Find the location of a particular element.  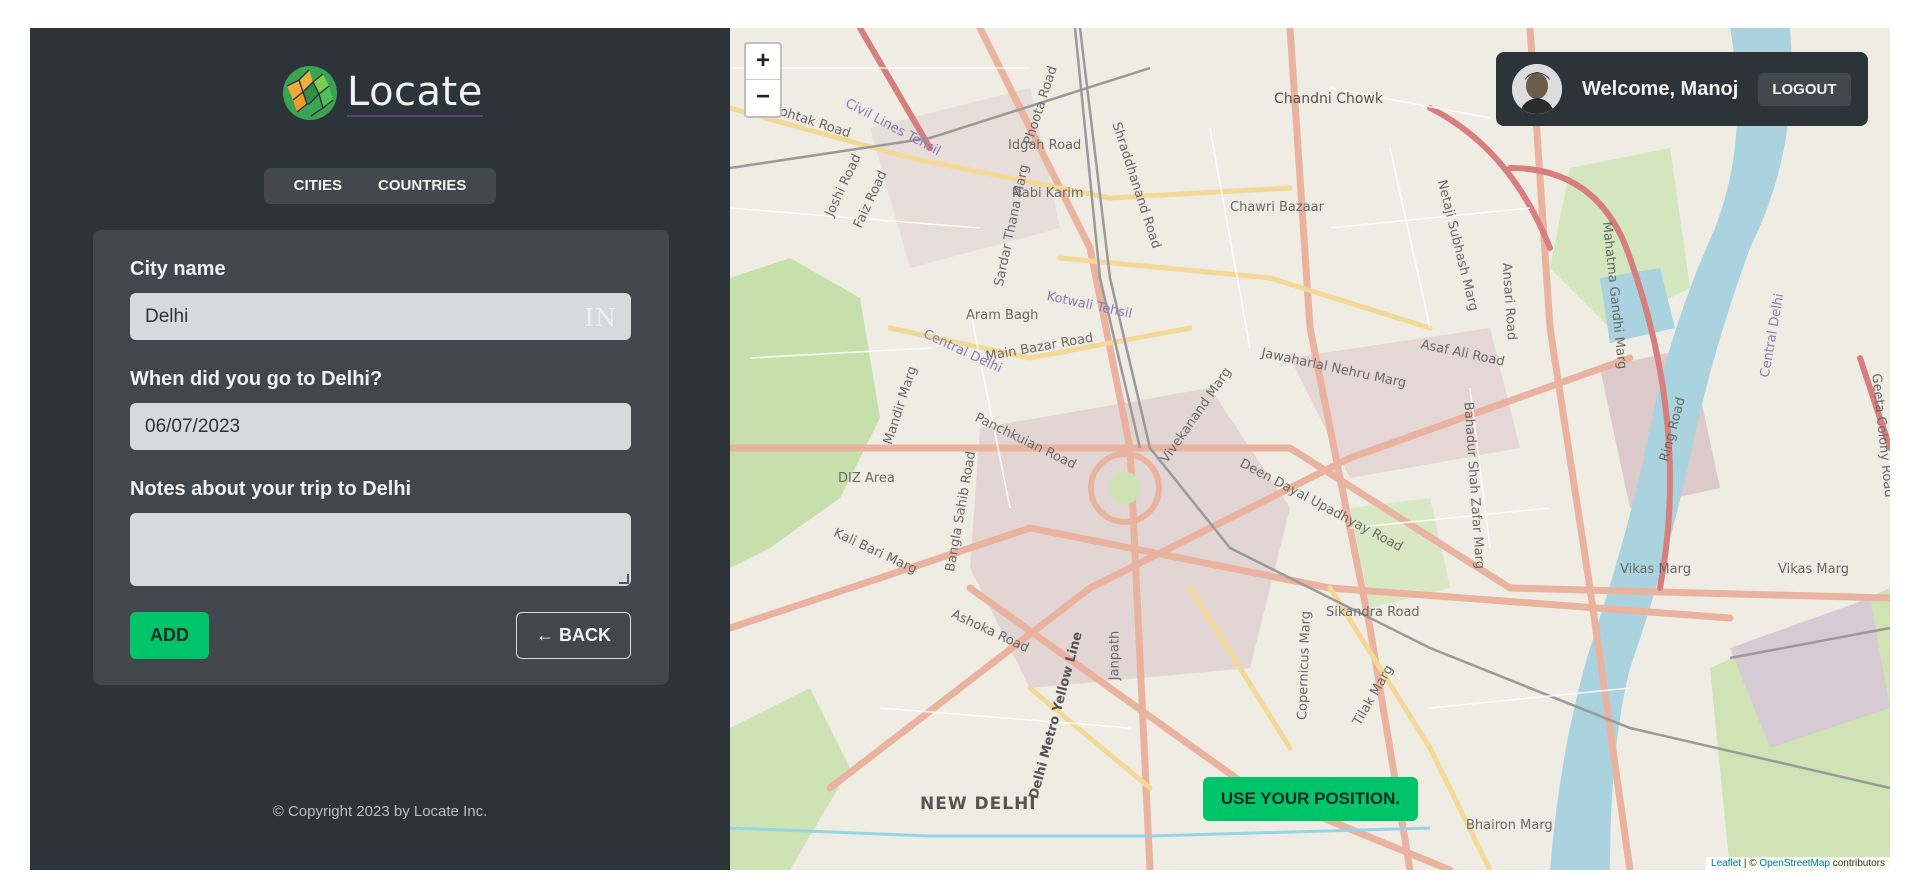

city-name-label: City name is located at coordinates (178, 269).